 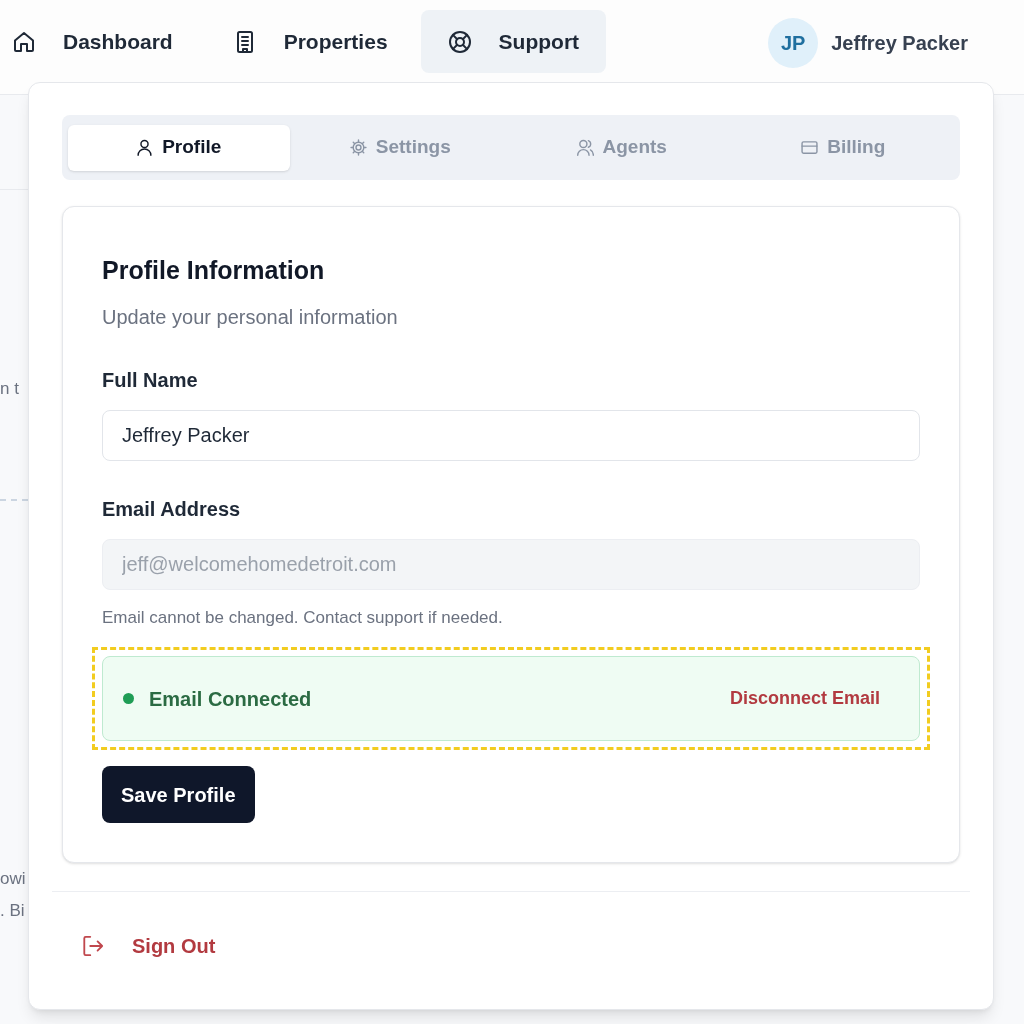 What do you see at coordinates (230, 699) in the screenshot?
I see `email-status-text: Email Connected` at bounding box center [230, 699].